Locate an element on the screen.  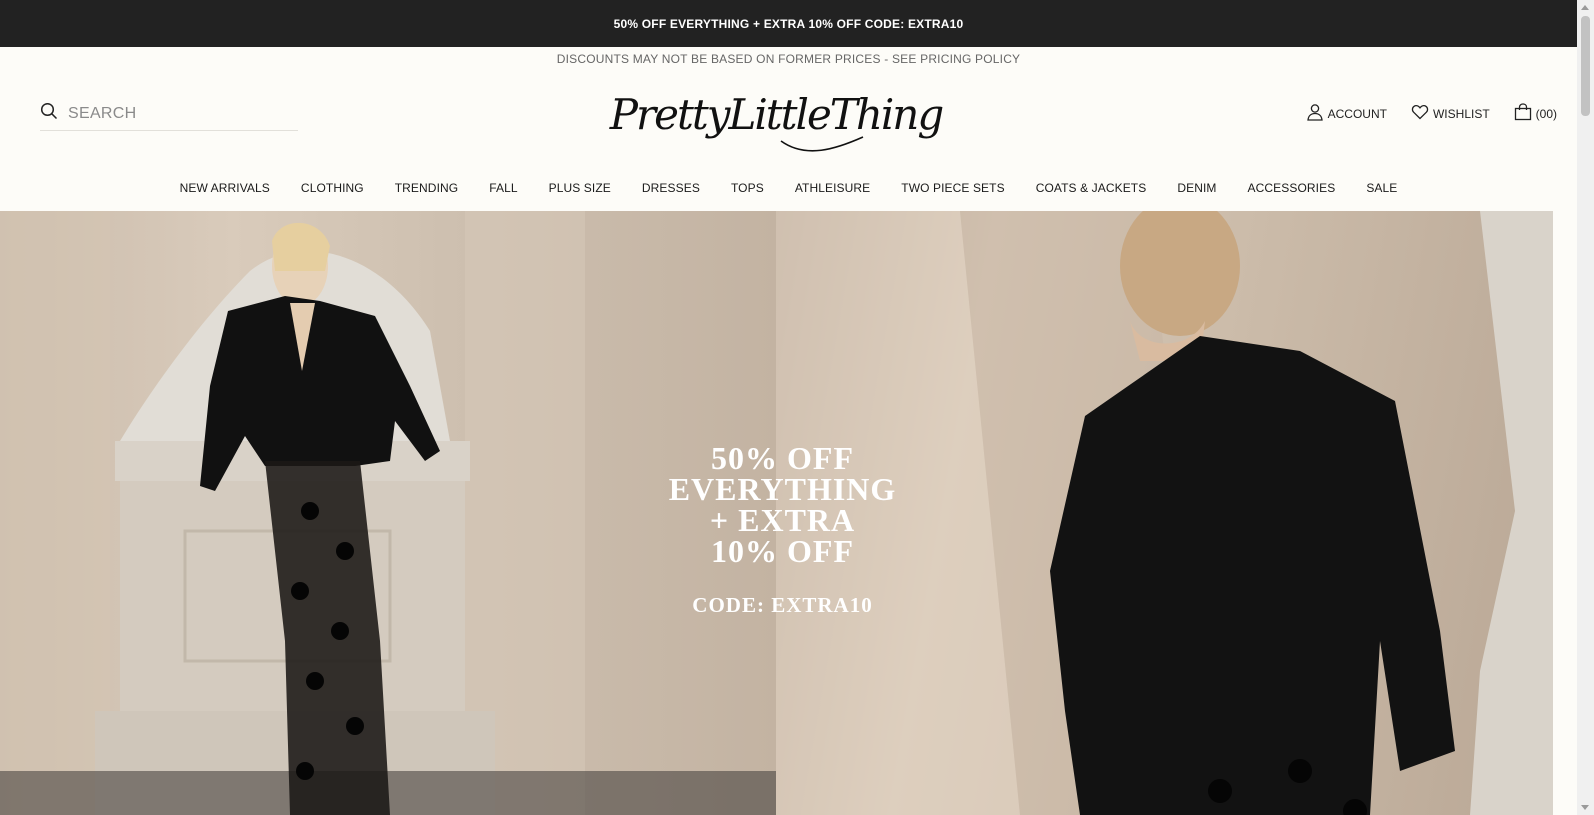
search-input is located at coordinates (178, 113).